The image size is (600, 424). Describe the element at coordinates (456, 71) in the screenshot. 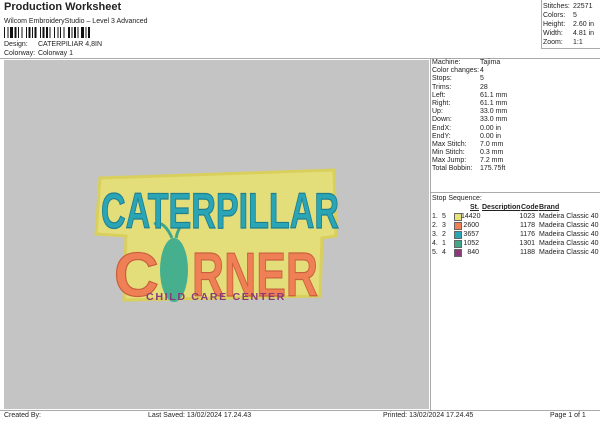

I see `info-label: Color changes:` at that location.